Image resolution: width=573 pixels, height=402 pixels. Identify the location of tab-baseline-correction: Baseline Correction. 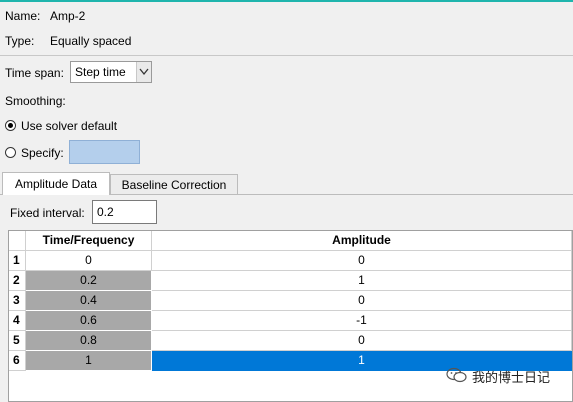
(174, 184).